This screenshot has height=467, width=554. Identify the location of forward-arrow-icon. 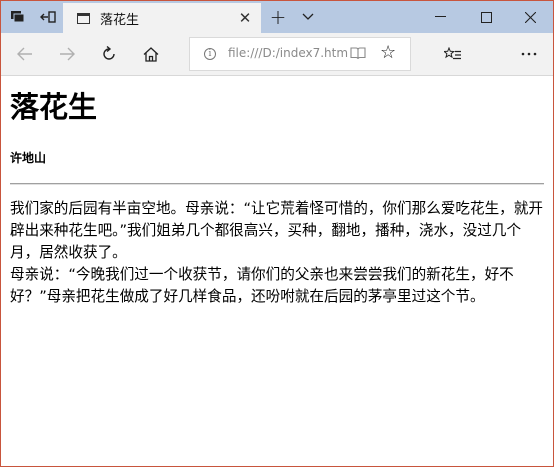
(67, 54).